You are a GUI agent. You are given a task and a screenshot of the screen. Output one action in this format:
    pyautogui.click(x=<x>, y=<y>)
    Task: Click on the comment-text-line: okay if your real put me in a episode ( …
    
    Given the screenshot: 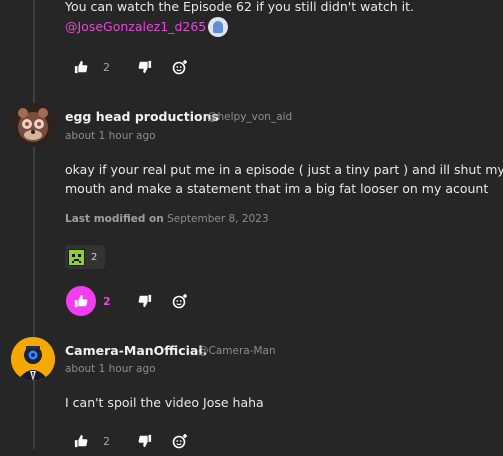 What is the action you would take?
    pyautogui.click(x=284, y=169)
    